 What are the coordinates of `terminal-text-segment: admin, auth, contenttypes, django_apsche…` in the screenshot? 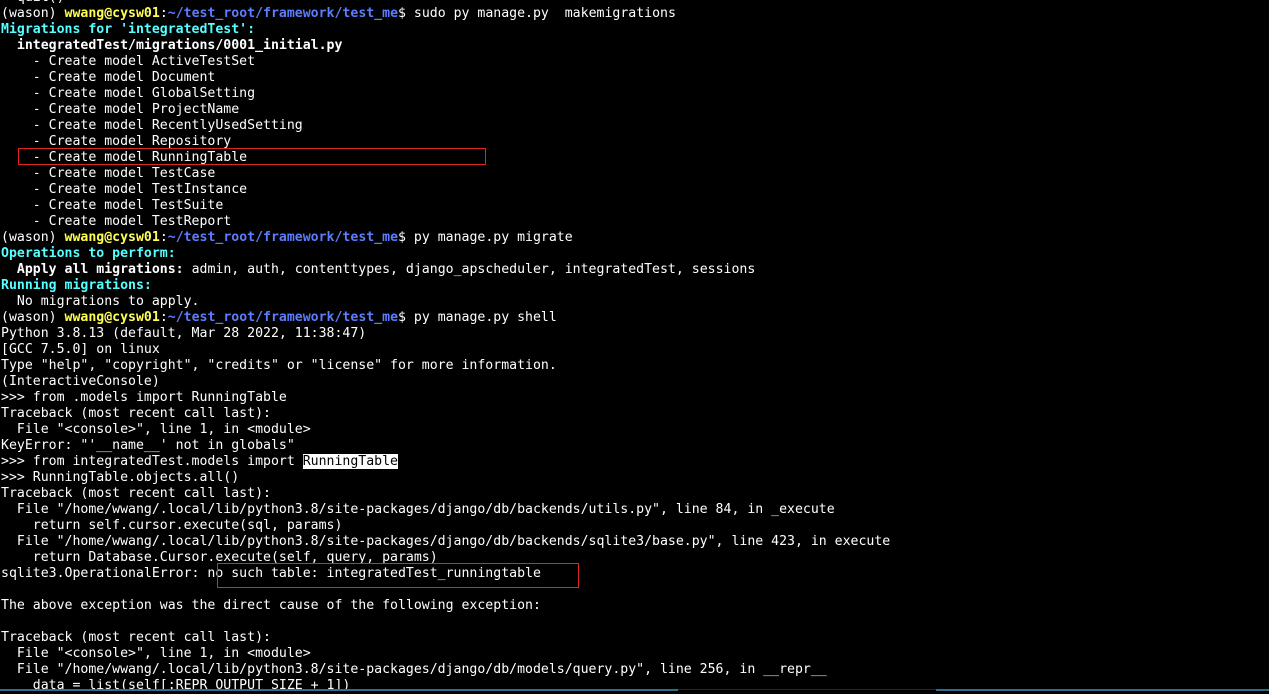 It's located at (469, 269).